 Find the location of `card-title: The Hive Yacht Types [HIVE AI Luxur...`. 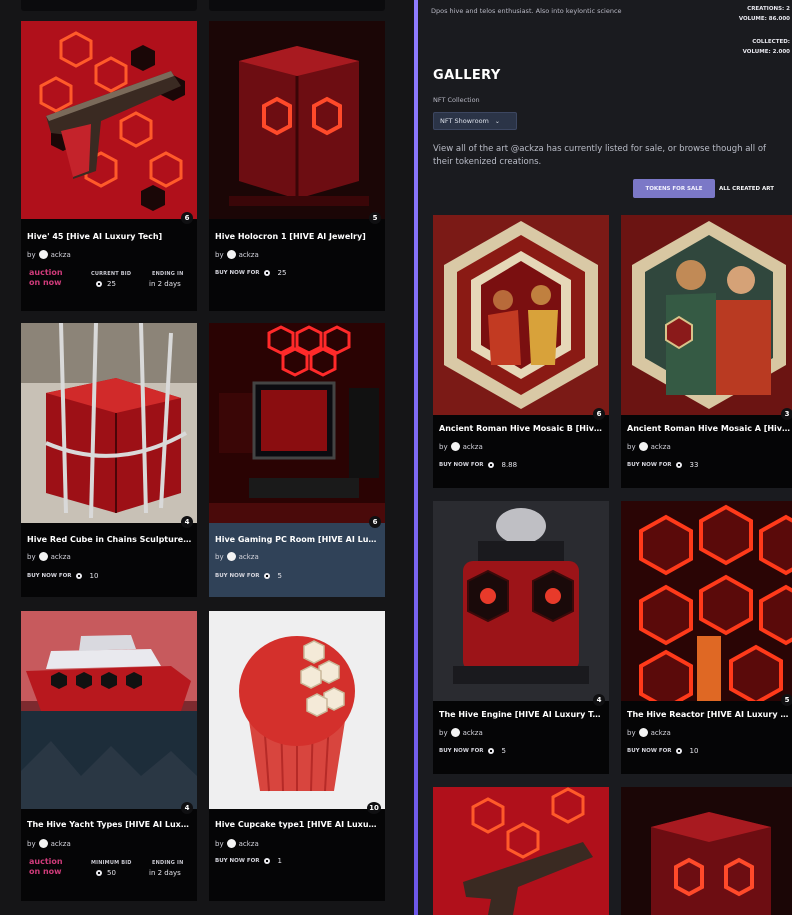

card-title: The Hive Yacht Types [HIVE AI Luxur... is located at coordinates (109, 824).